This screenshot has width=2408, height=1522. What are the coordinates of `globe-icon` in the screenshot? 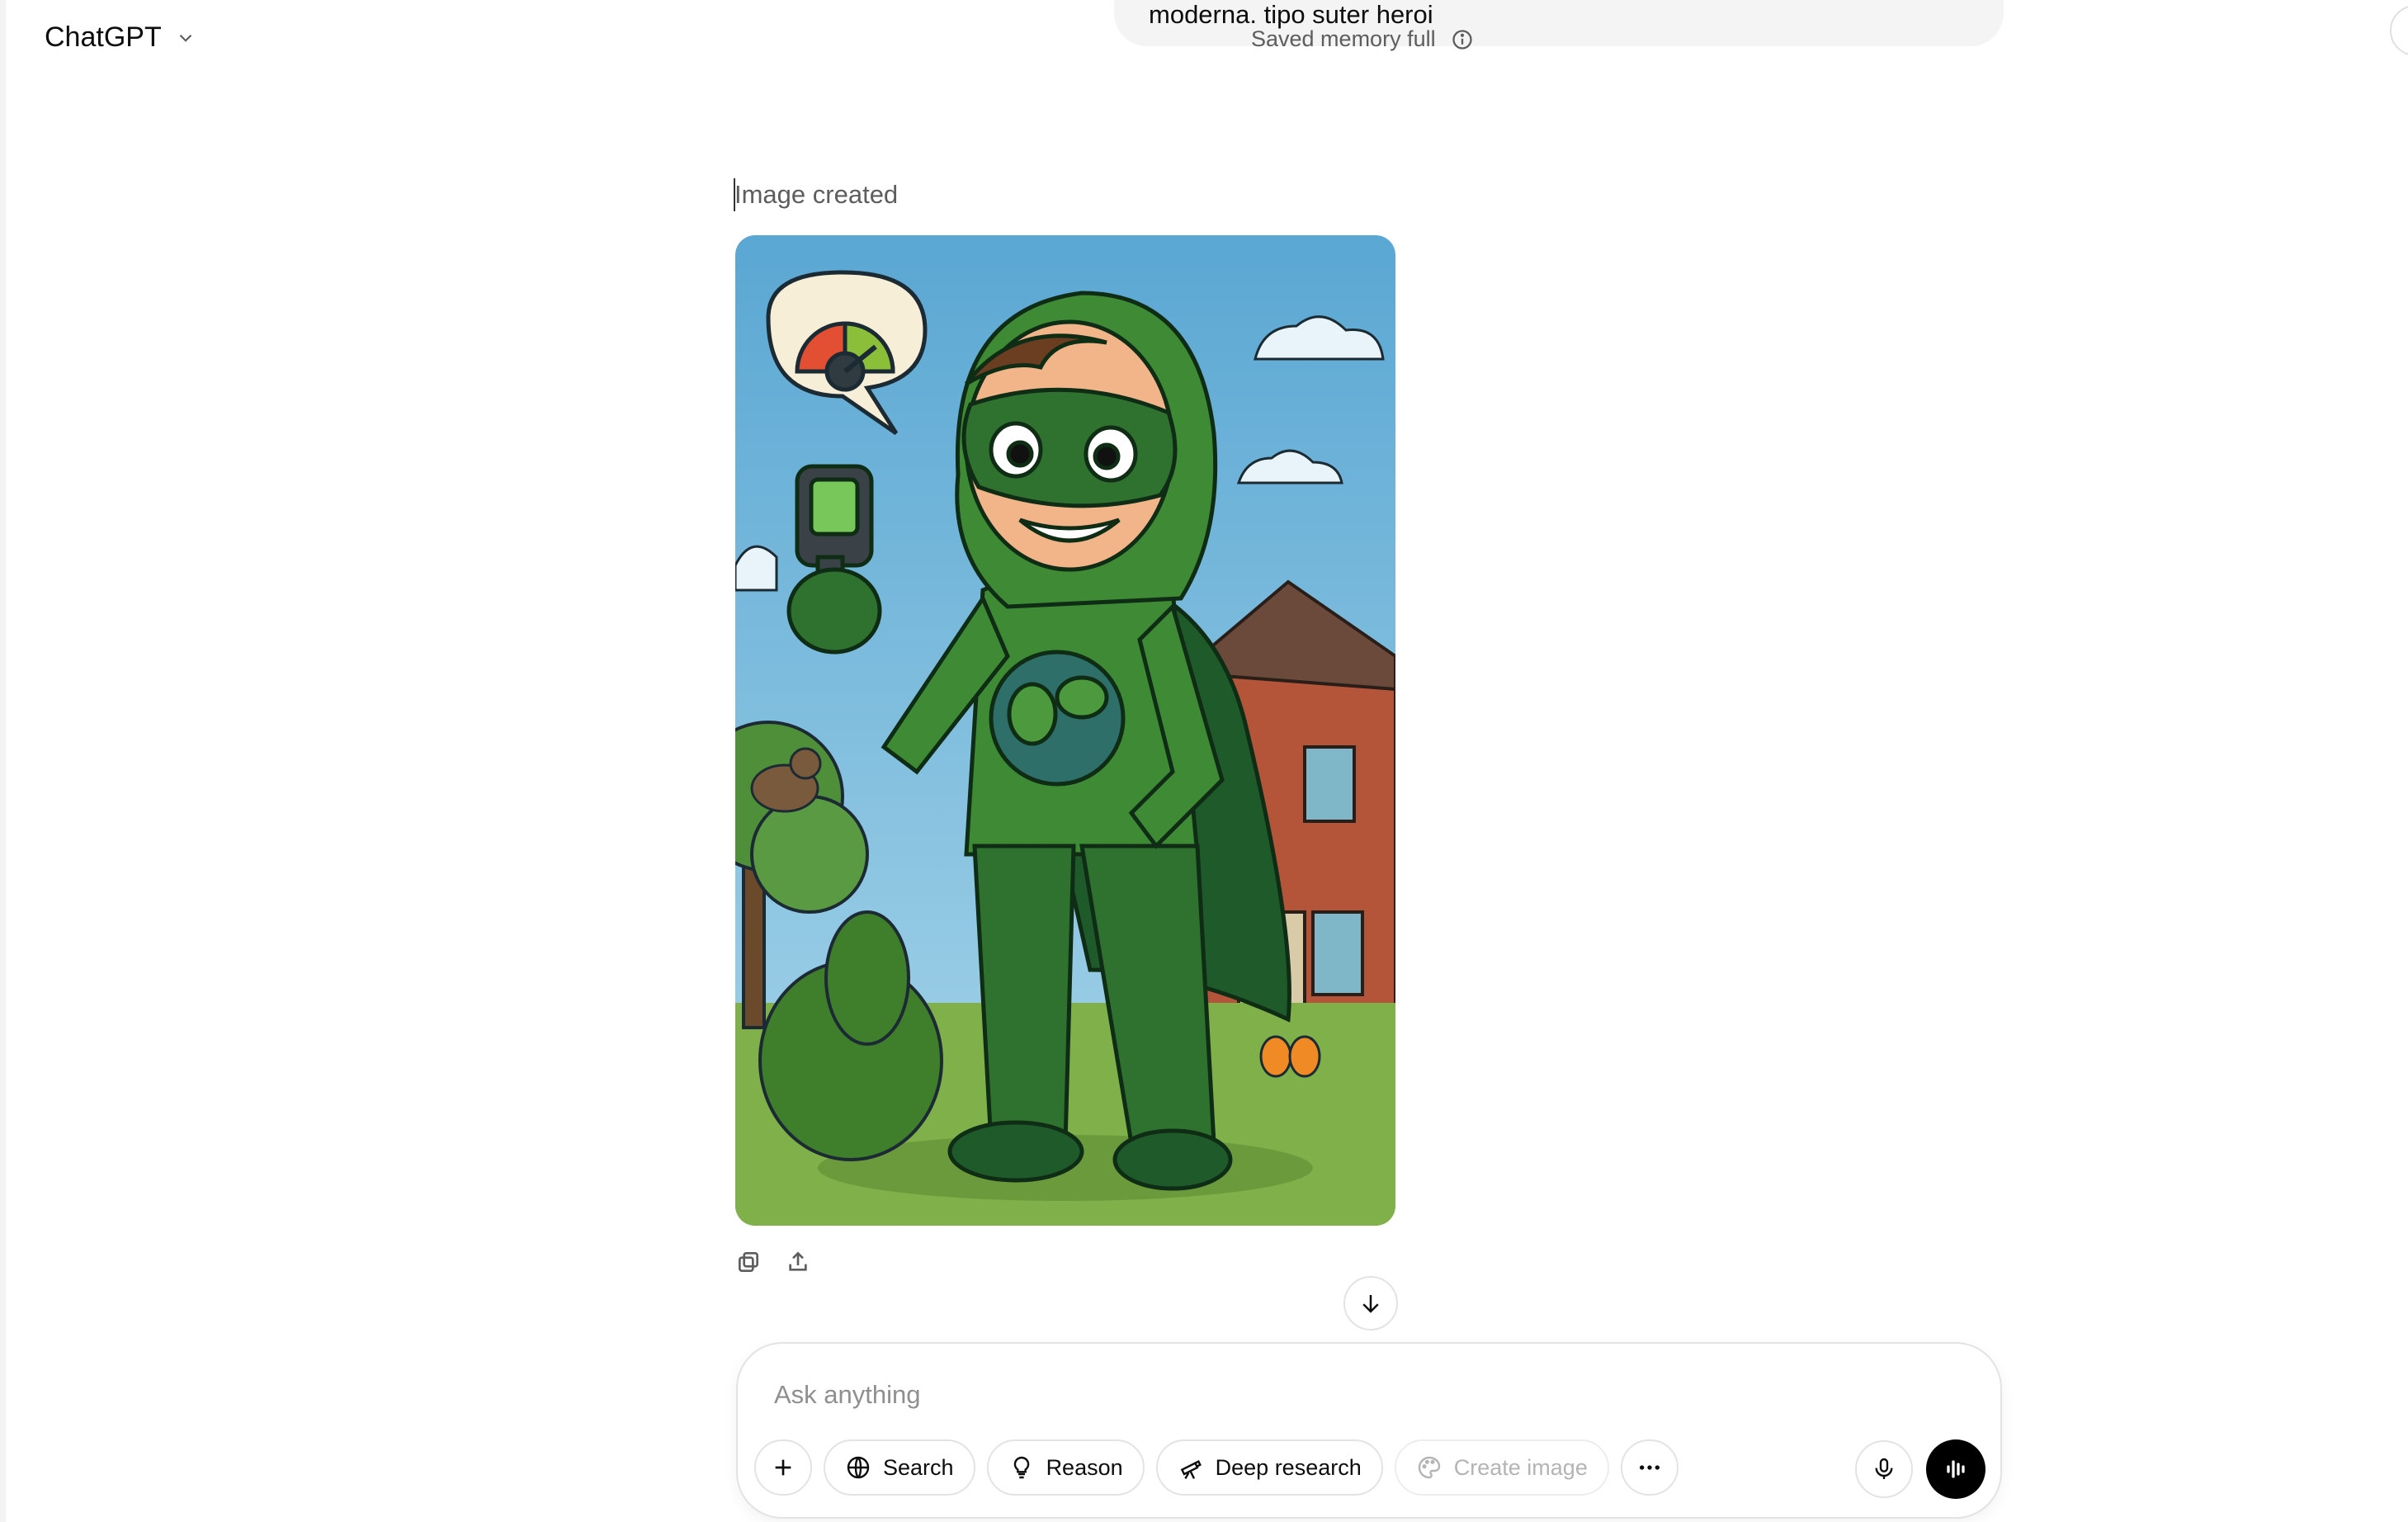 It's located at (858, 1467).